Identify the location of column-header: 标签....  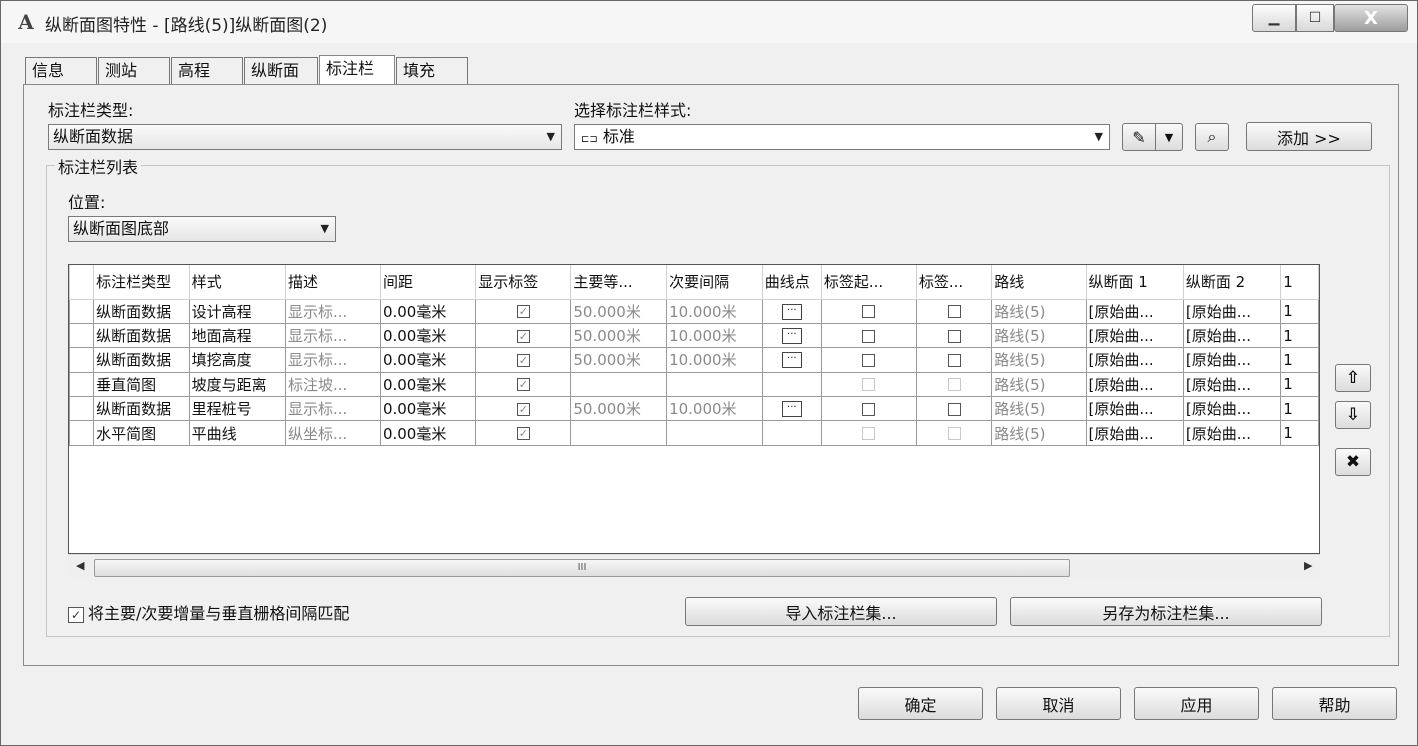
(954, 282).